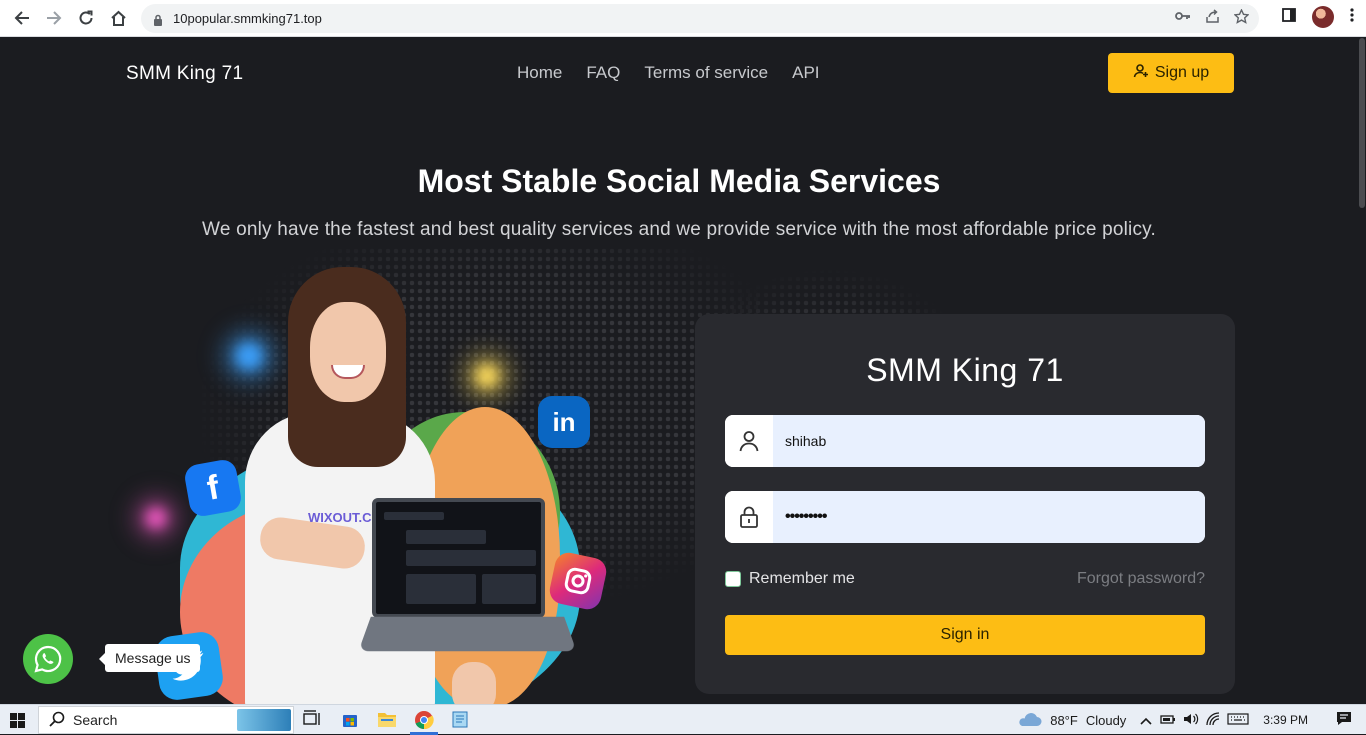 This screenshot has width=1366, height=735. I want to click on file-explorer-icon, so click(387, 720).